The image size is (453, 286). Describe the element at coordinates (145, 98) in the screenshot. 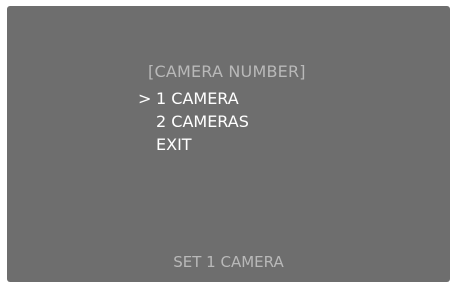

I see `selection-cursor-icon: >` at that location.